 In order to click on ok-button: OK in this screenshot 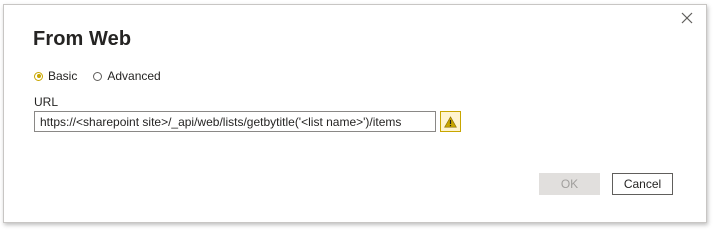, I will do `click(569, 184)`.